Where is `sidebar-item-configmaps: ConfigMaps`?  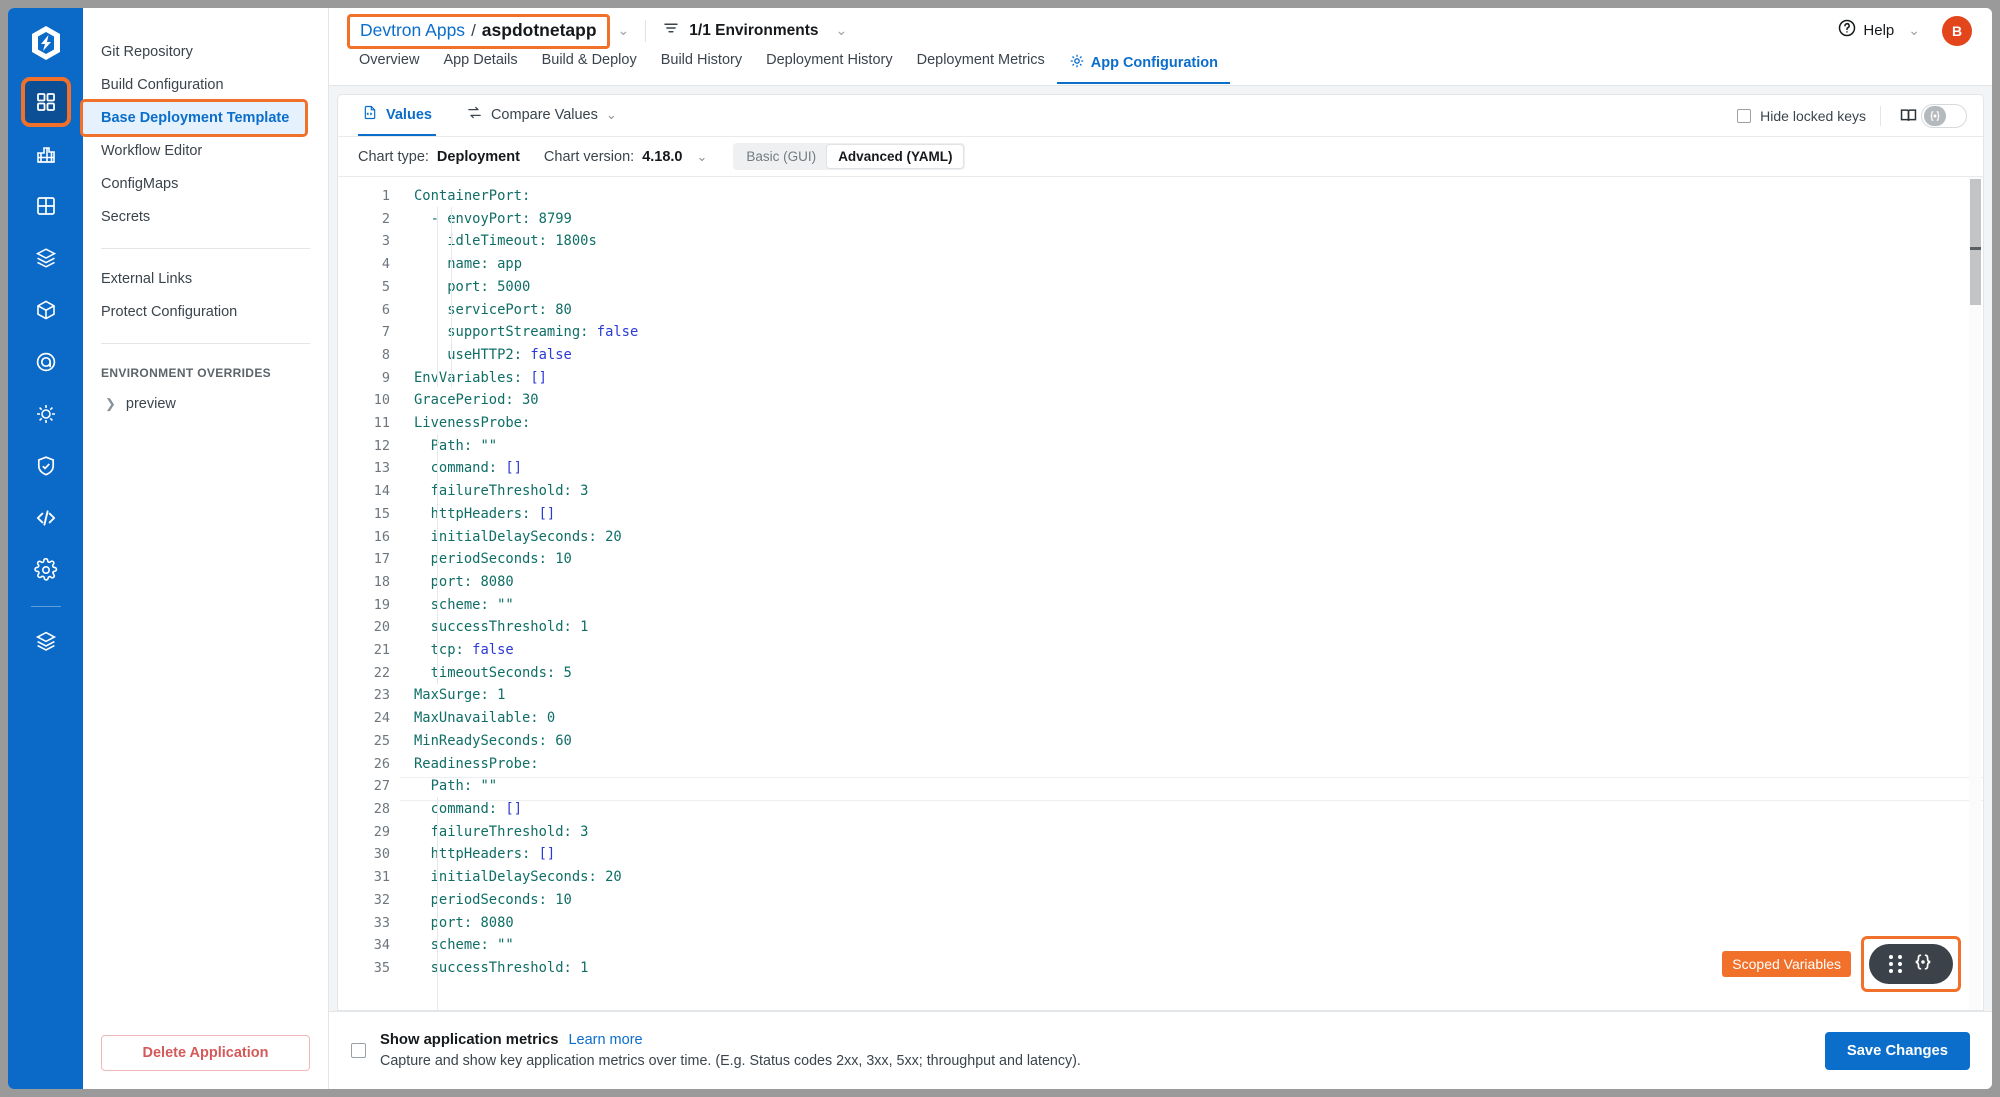
sidebar-item-configmaps: ConfigMaps is located at coordinates (205, 184).